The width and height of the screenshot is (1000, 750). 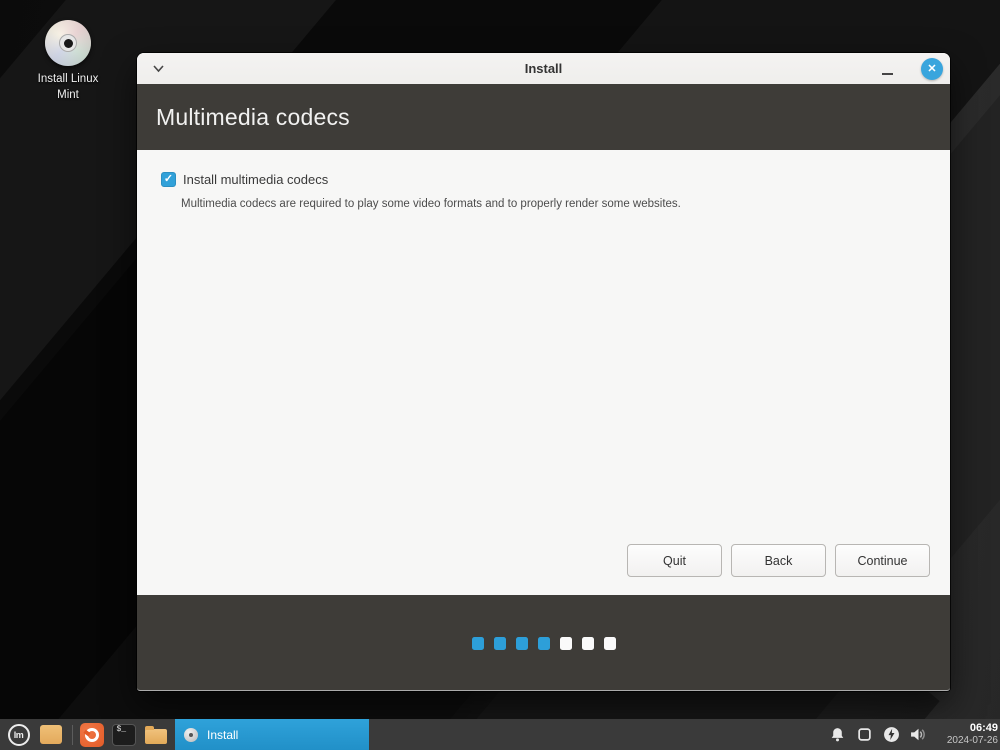 I want to click on wizard-step-header: Multimedia codecs, so click(x=543, y=117).